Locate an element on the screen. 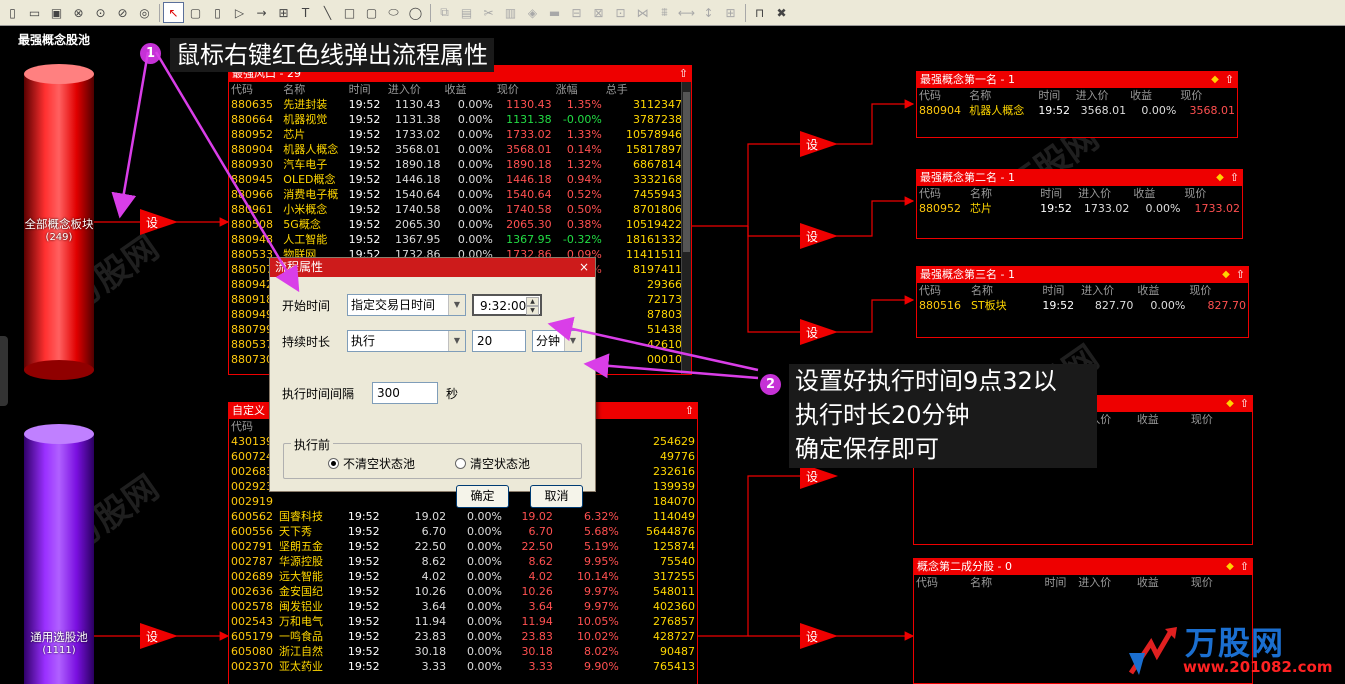 This screenshot has height=684, width=1345. rectangle-icon: □ is located at coordinates (349, 12).